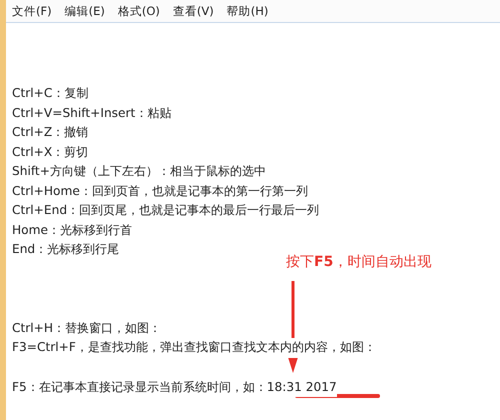 The image size is (500, 420). I want to click on annotation-text: 按下F5，时间自动出现, so click(359, 262).